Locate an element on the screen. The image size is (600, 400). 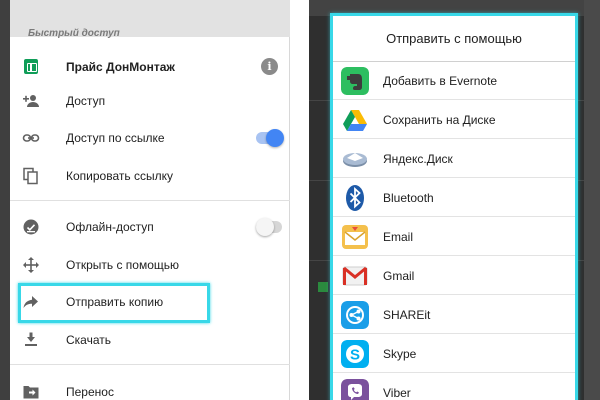
shareit-icon is located at coordinates (355, 315).